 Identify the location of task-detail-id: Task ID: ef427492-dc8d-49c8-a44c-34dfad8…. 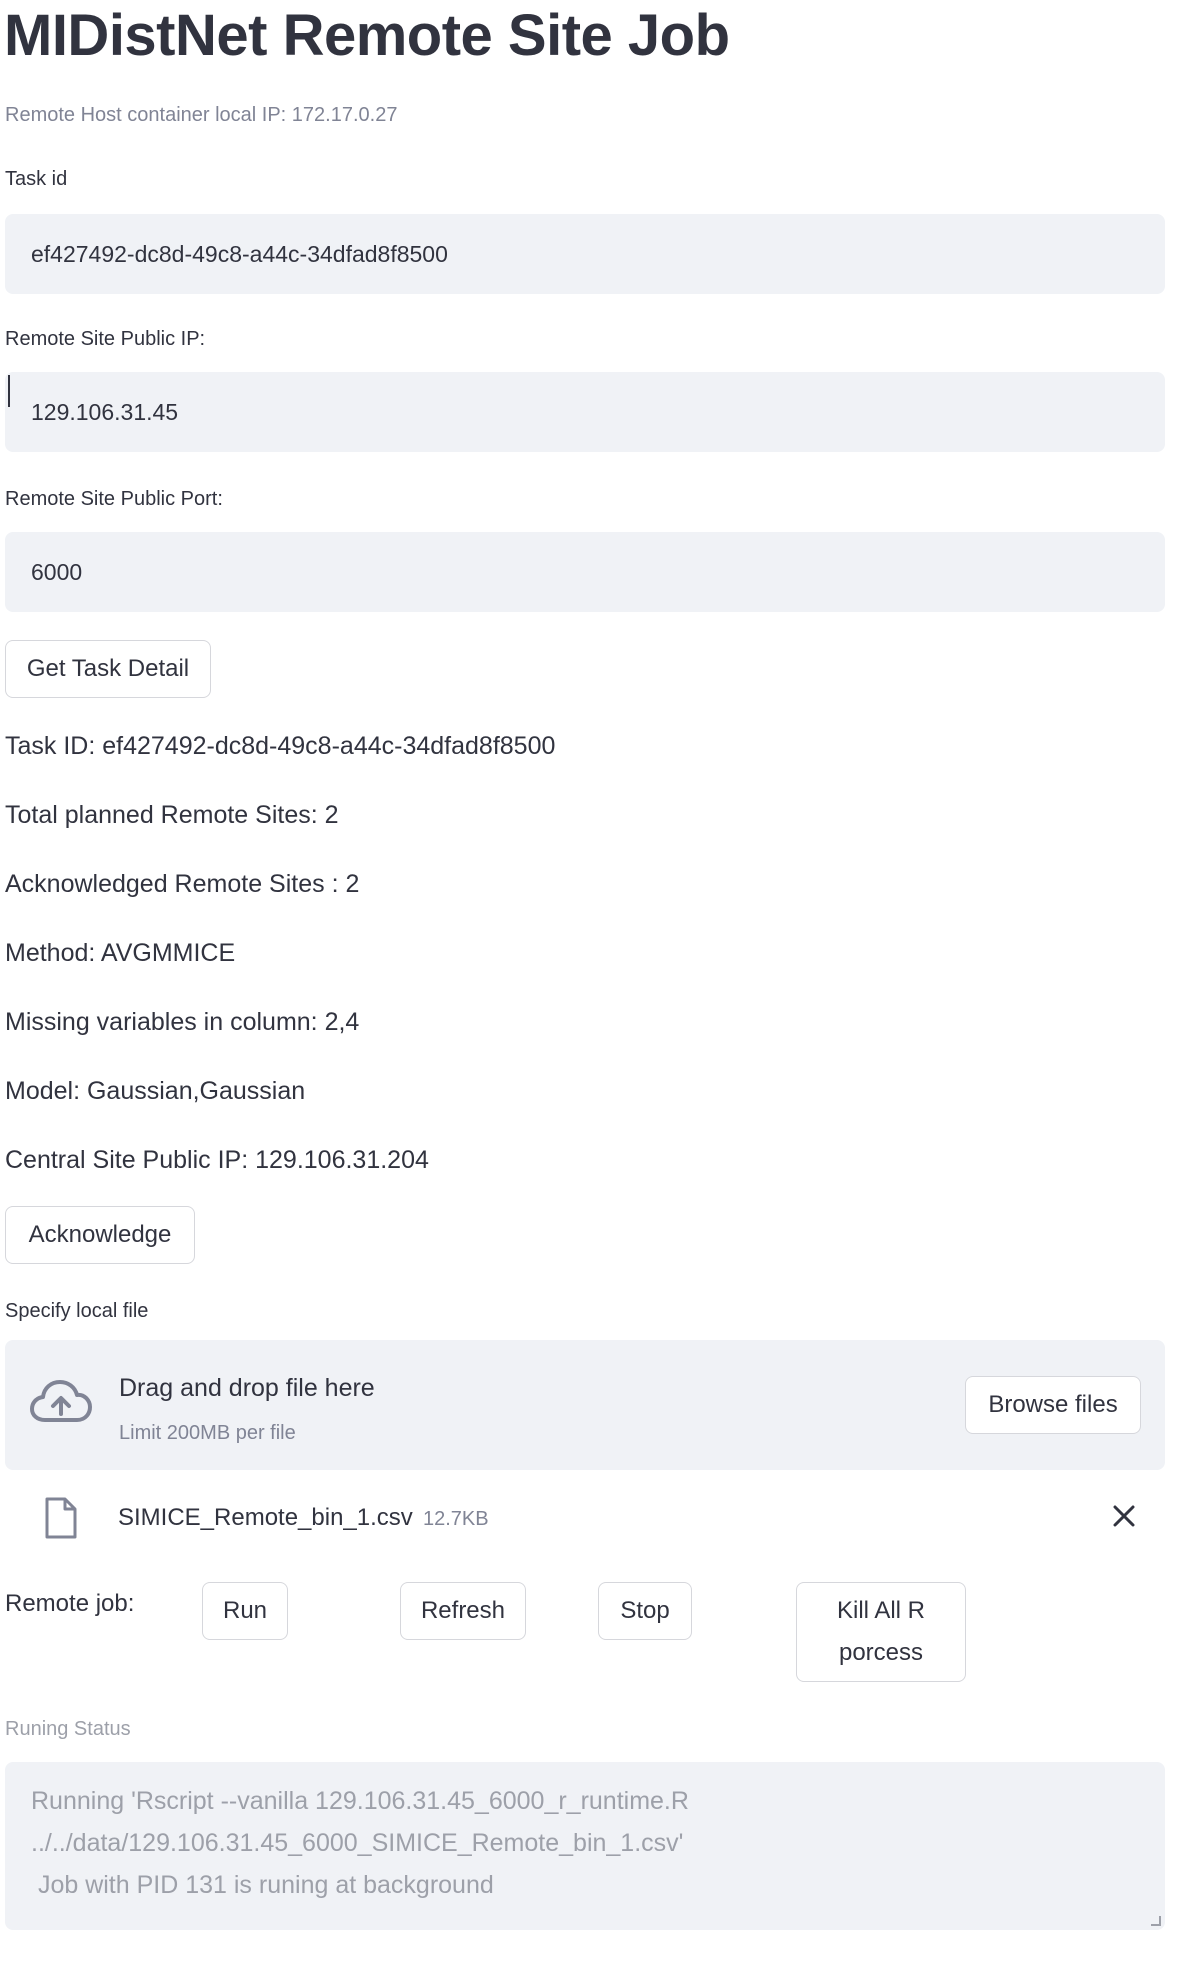
(280, 746).